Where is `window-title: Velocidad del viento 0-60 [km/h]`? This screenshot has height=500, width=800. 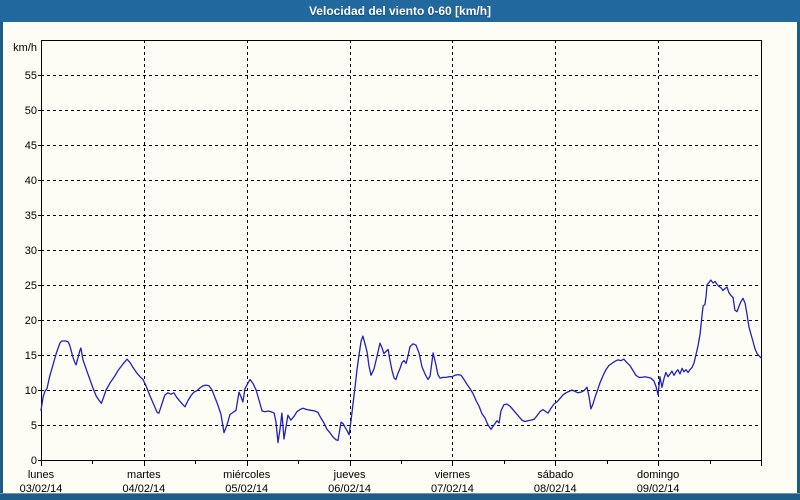 window-title: Velocidad del viento 0-60 [km/h] is located at coordinates (400, 11).